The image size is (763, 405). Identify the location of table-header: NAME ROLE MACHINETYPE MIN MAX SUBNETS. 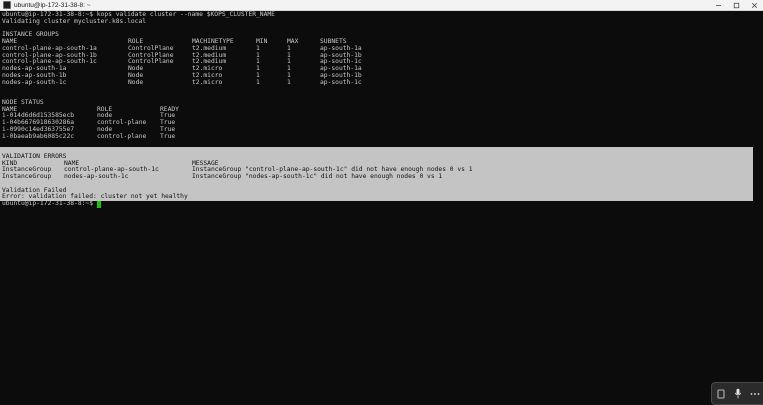
(381, 42).